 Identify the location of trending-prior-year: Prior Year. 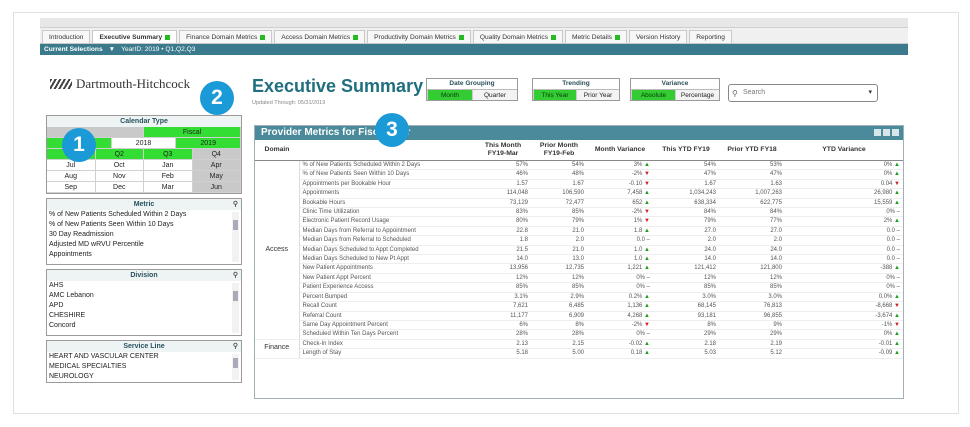
(597, 94).